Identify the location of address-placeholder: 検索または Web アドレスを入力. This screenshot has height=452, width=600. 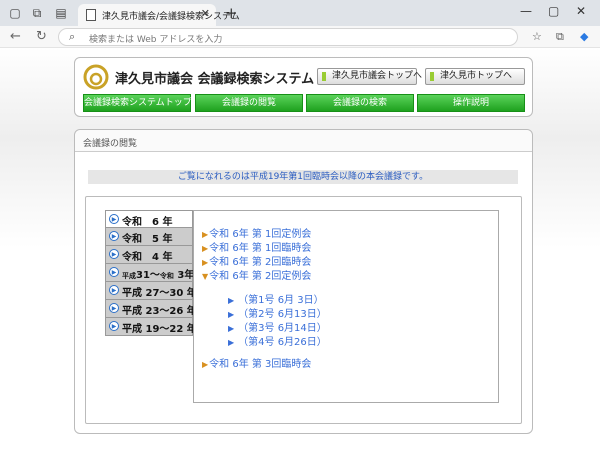
(156, 40).